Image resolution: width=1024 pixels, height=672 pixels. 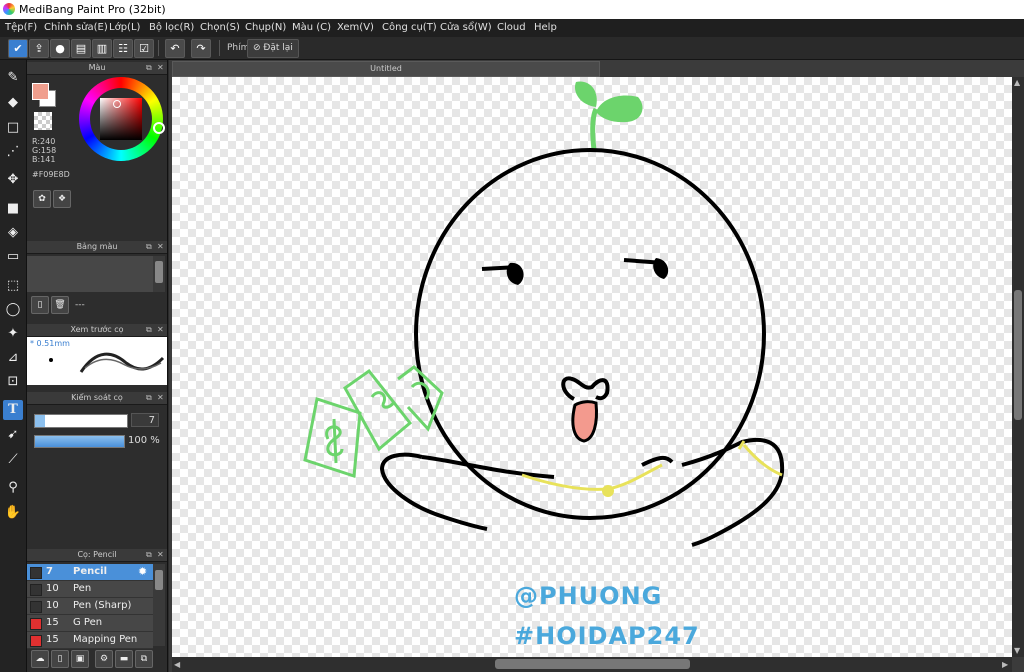 What do you see at coordinates (13, 209) in the screenshot?
I see `fill-rect-icon: ■` at bounding box center [13, 209].